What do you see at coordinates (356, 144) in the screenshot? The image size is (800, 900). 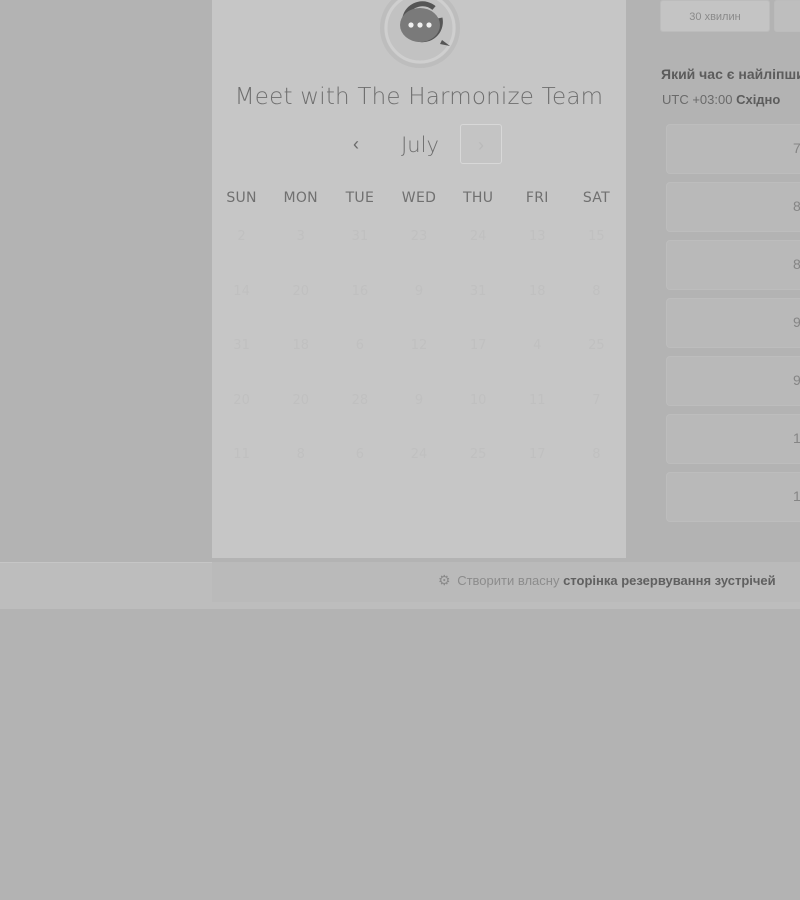 I see `previous-month-button: ‹` at bounding box center [356, 144].